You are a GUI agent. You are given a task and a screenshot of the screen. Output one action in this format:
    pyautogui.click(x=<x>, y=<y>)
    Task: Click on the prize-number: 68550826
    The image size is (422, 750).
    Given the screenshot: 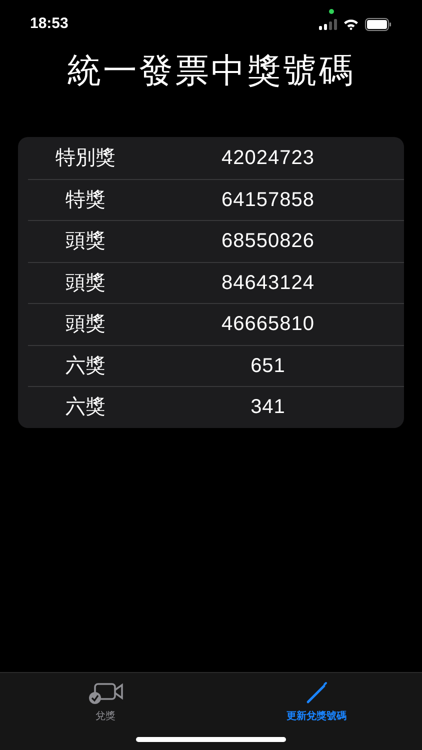 What is the action you would take?
    pyautogui.click(x=268, y=241)
    